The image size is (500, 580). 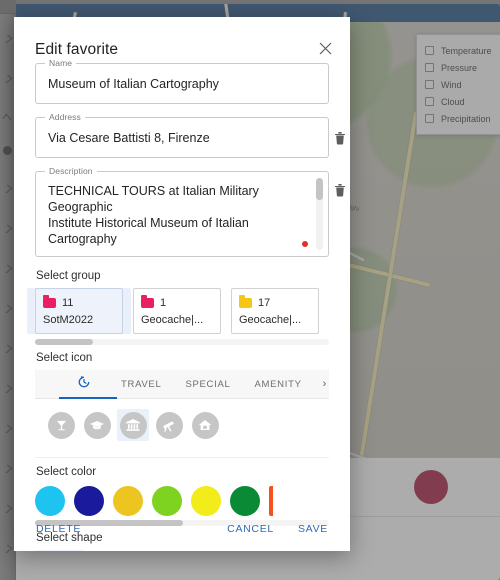 I want to click on name-input: Name Museum of Italian Cartography, so click(x=182, y=81).